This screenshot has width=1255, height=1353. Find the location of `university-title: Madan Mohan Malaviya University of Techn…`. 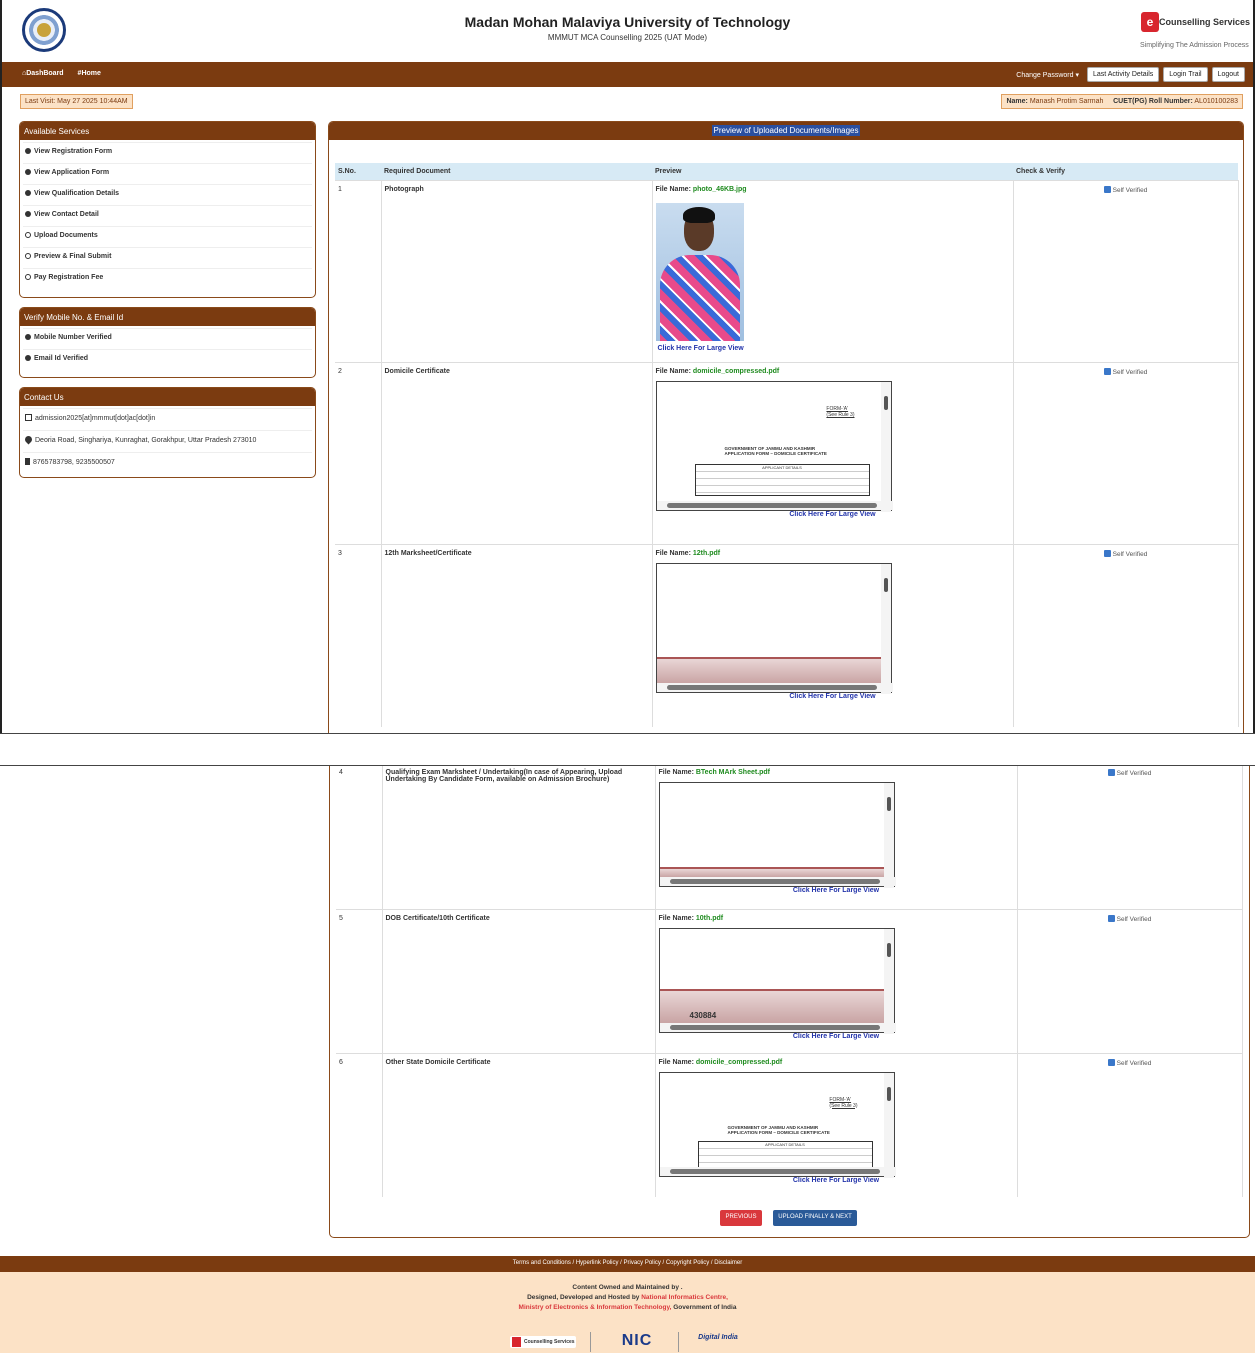

university-title: Madan Mohan Malaviya University of Techn… is located at coordinates (627, 22).